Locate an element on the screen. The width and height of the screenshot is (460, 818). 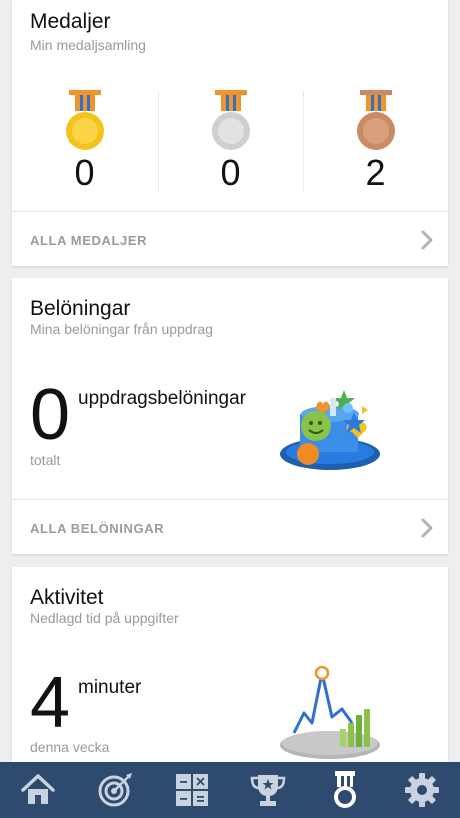
trophy-icon is located at coordinates (268, 790).